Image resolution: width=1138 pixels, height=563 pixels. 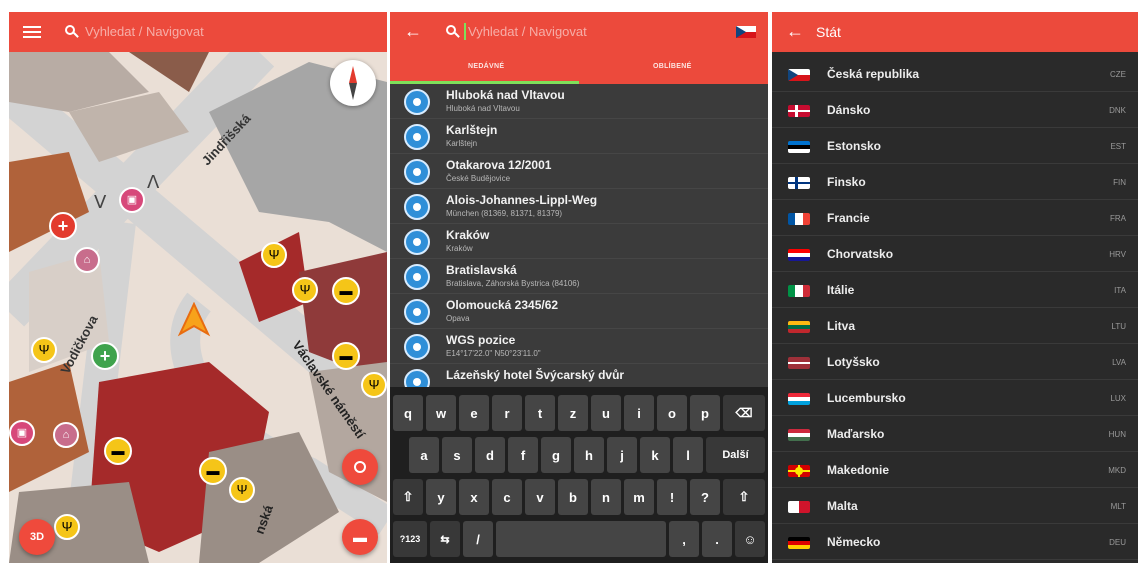 I want to click on key-a: a, so click(x=424, y=455).